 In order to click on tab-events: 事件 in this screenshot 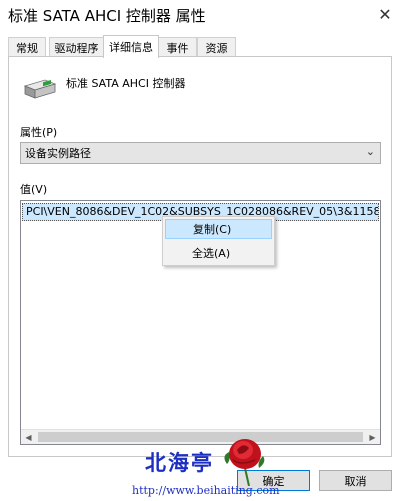, I will do `click(177, 47)`.